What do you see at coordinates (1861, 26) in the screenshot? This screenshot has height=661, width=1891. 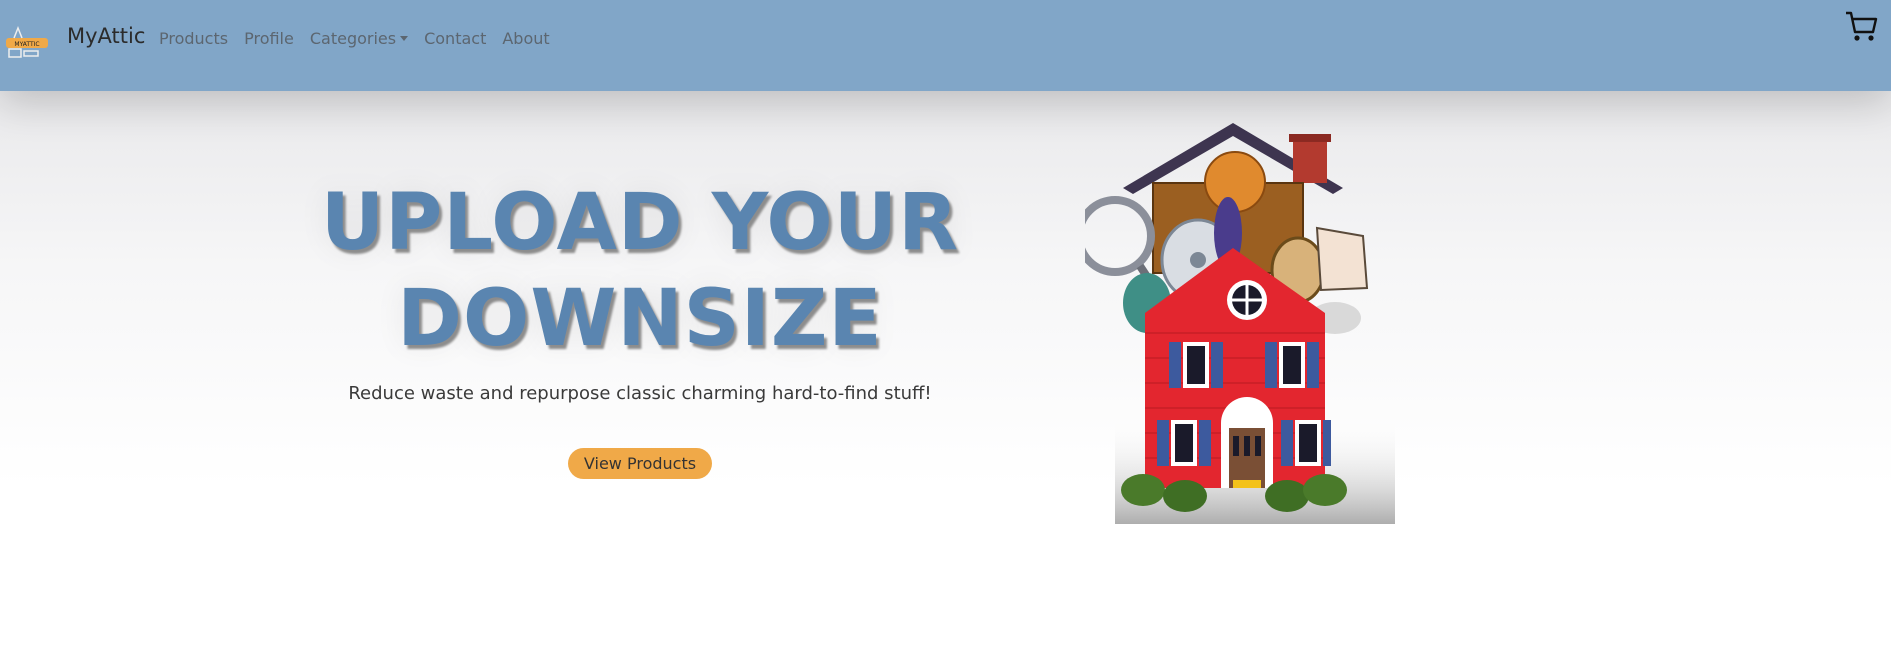 I see `shopping-cart-icon` at bounding box center [1861, 26].